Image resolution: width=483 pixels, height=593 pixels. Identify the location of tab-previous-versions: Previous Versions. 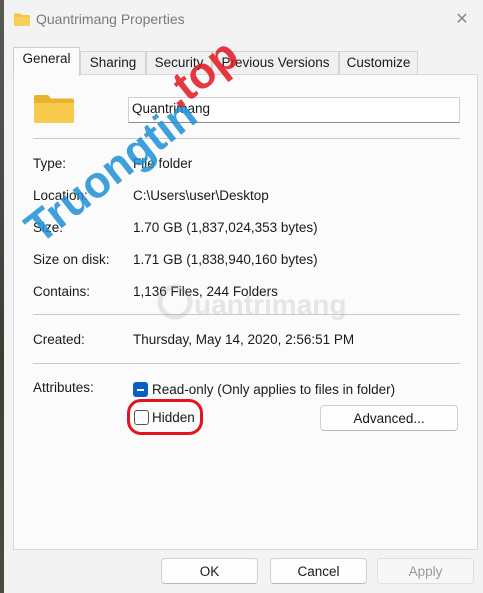
(275, 63).